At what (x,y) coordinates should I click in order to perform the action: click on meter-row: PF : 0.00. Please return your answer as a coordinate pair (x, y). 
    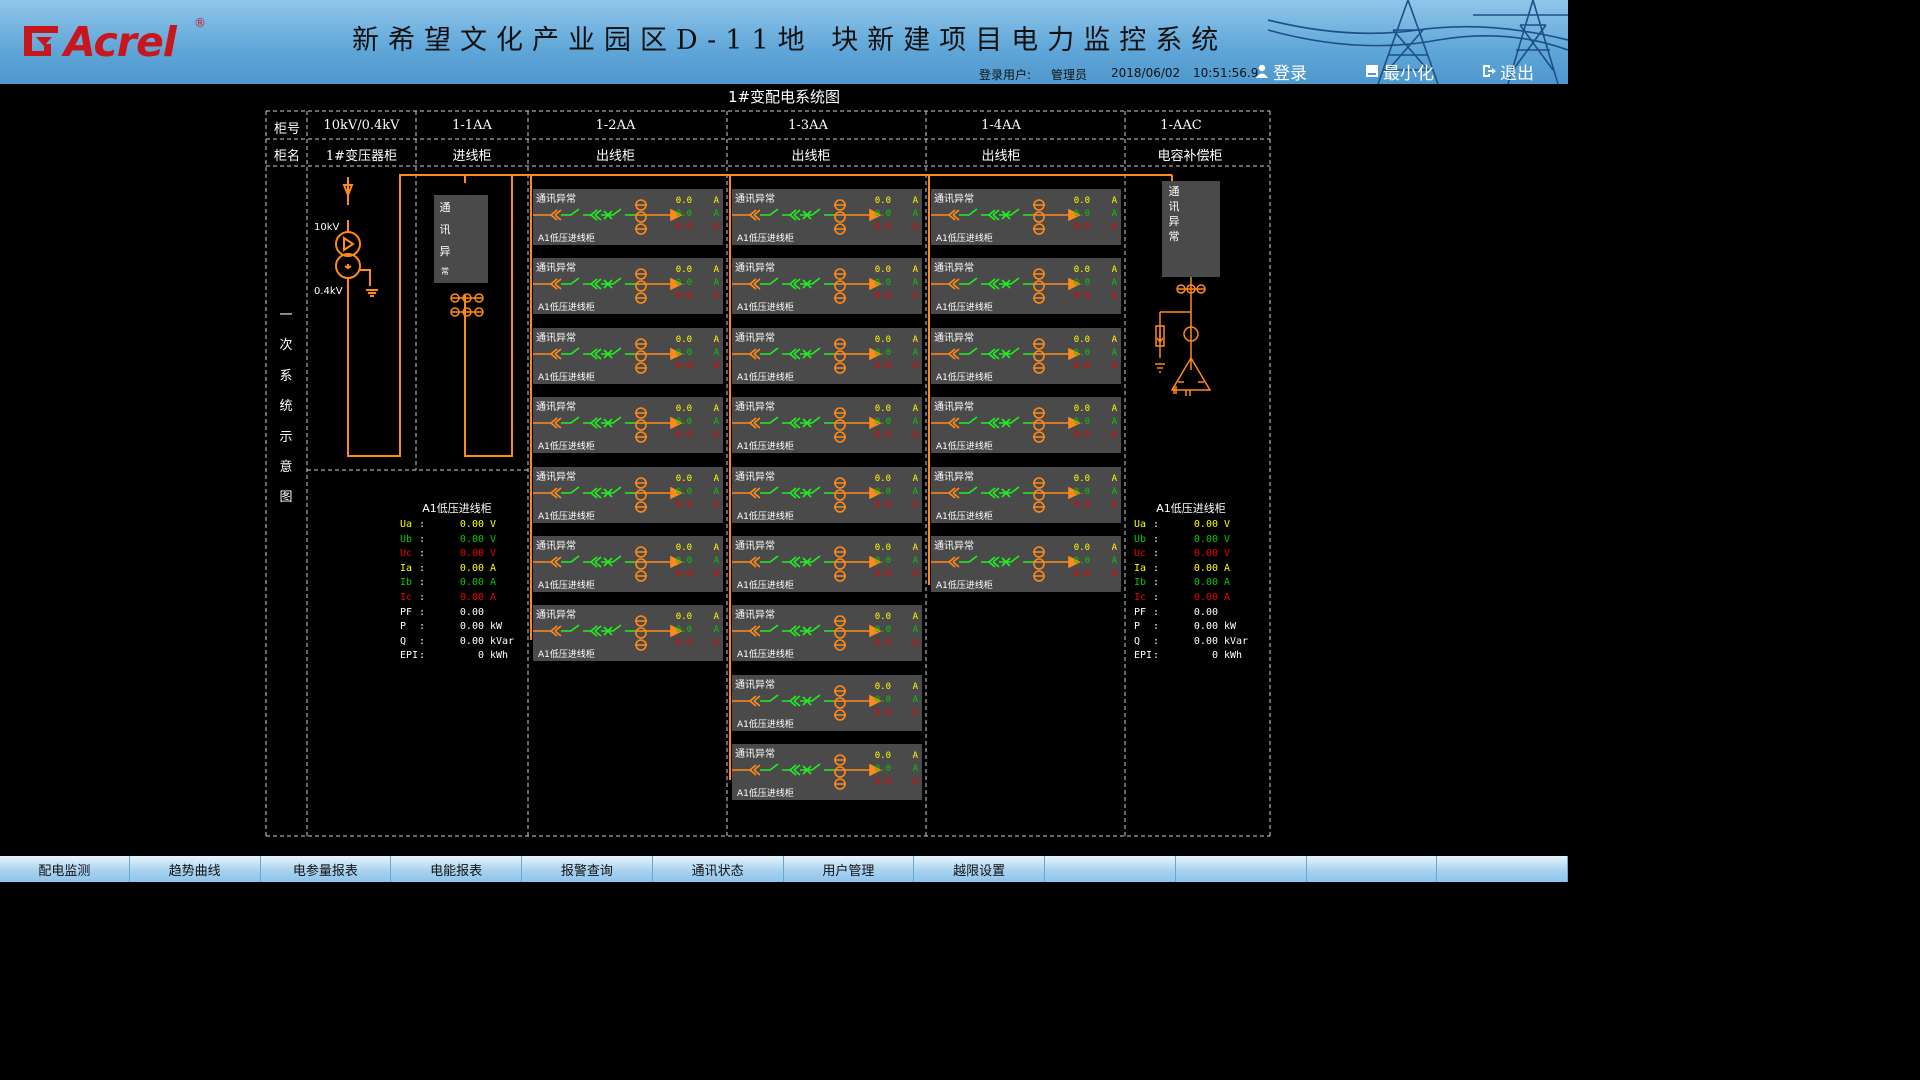
    Looking at the image, I should click on (457, 614).